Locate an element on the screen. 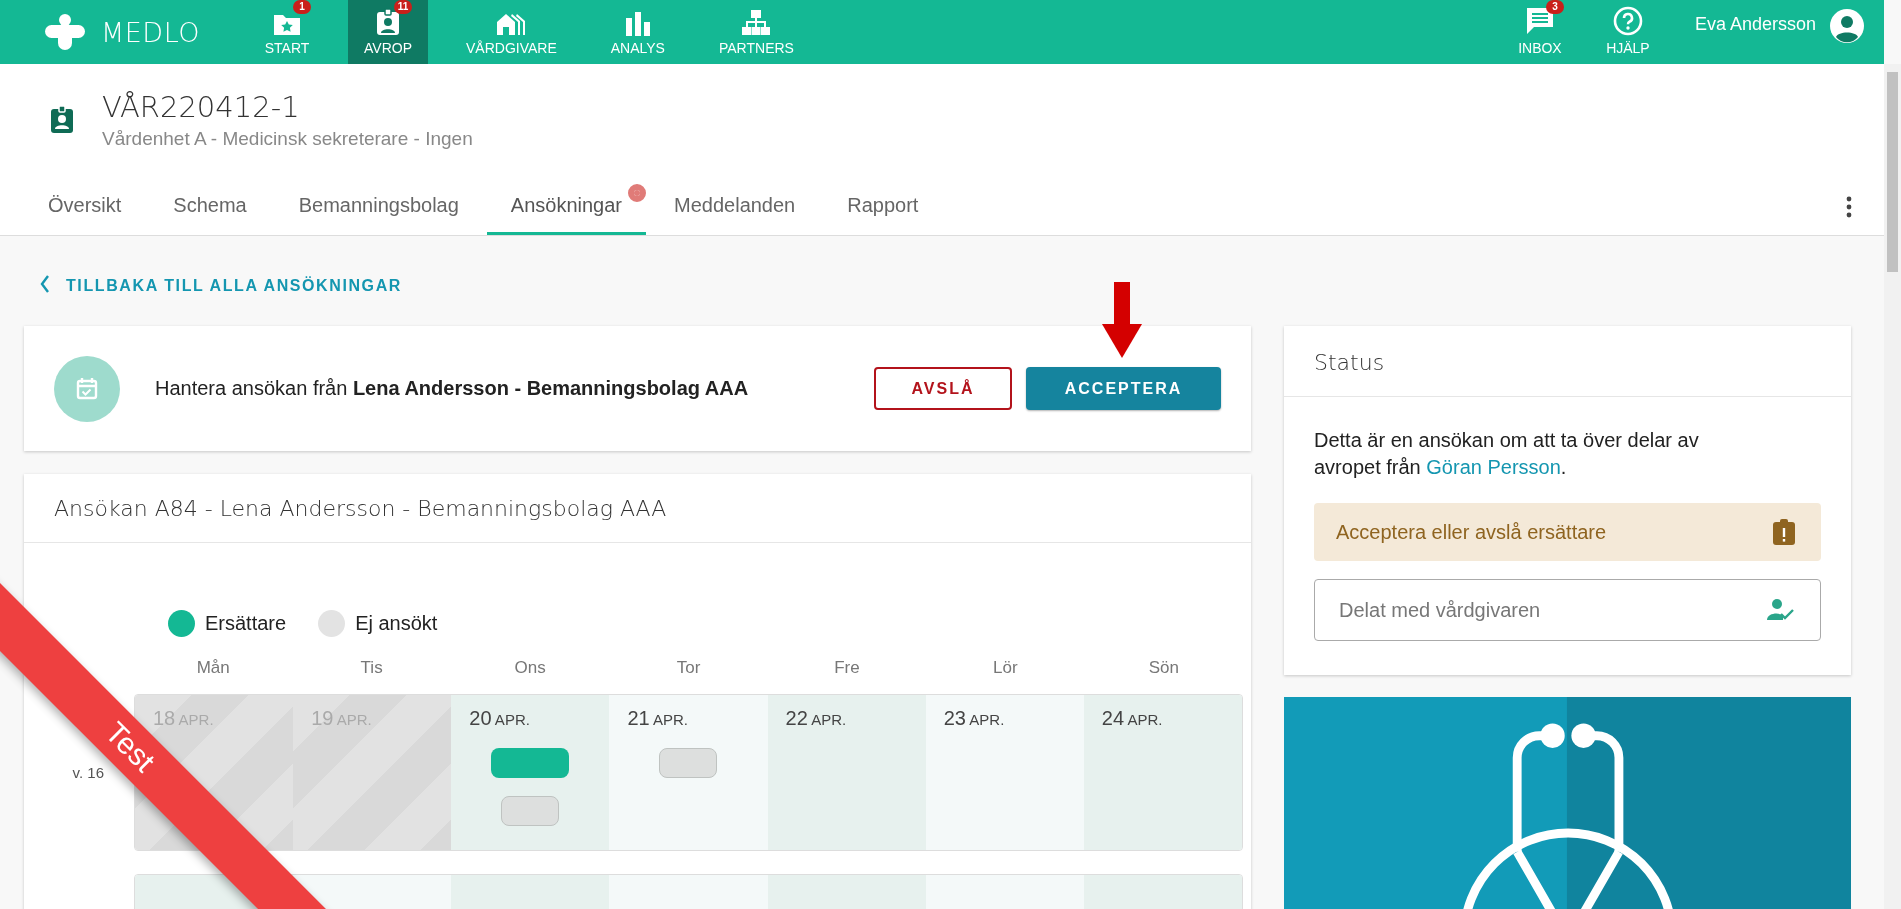  nav-item: AVROP 11 is located at coordinates (388, 32).